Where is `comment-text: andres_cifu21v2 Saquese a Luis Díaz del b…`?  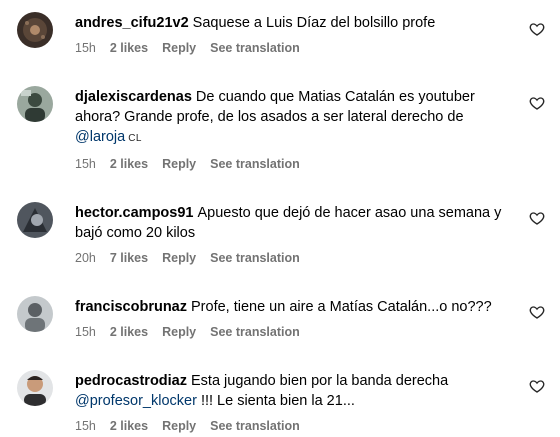 comment-text: andres_cifu21v2 Saquese a Luis Díaz del b… is located at coordinates (295, 23).